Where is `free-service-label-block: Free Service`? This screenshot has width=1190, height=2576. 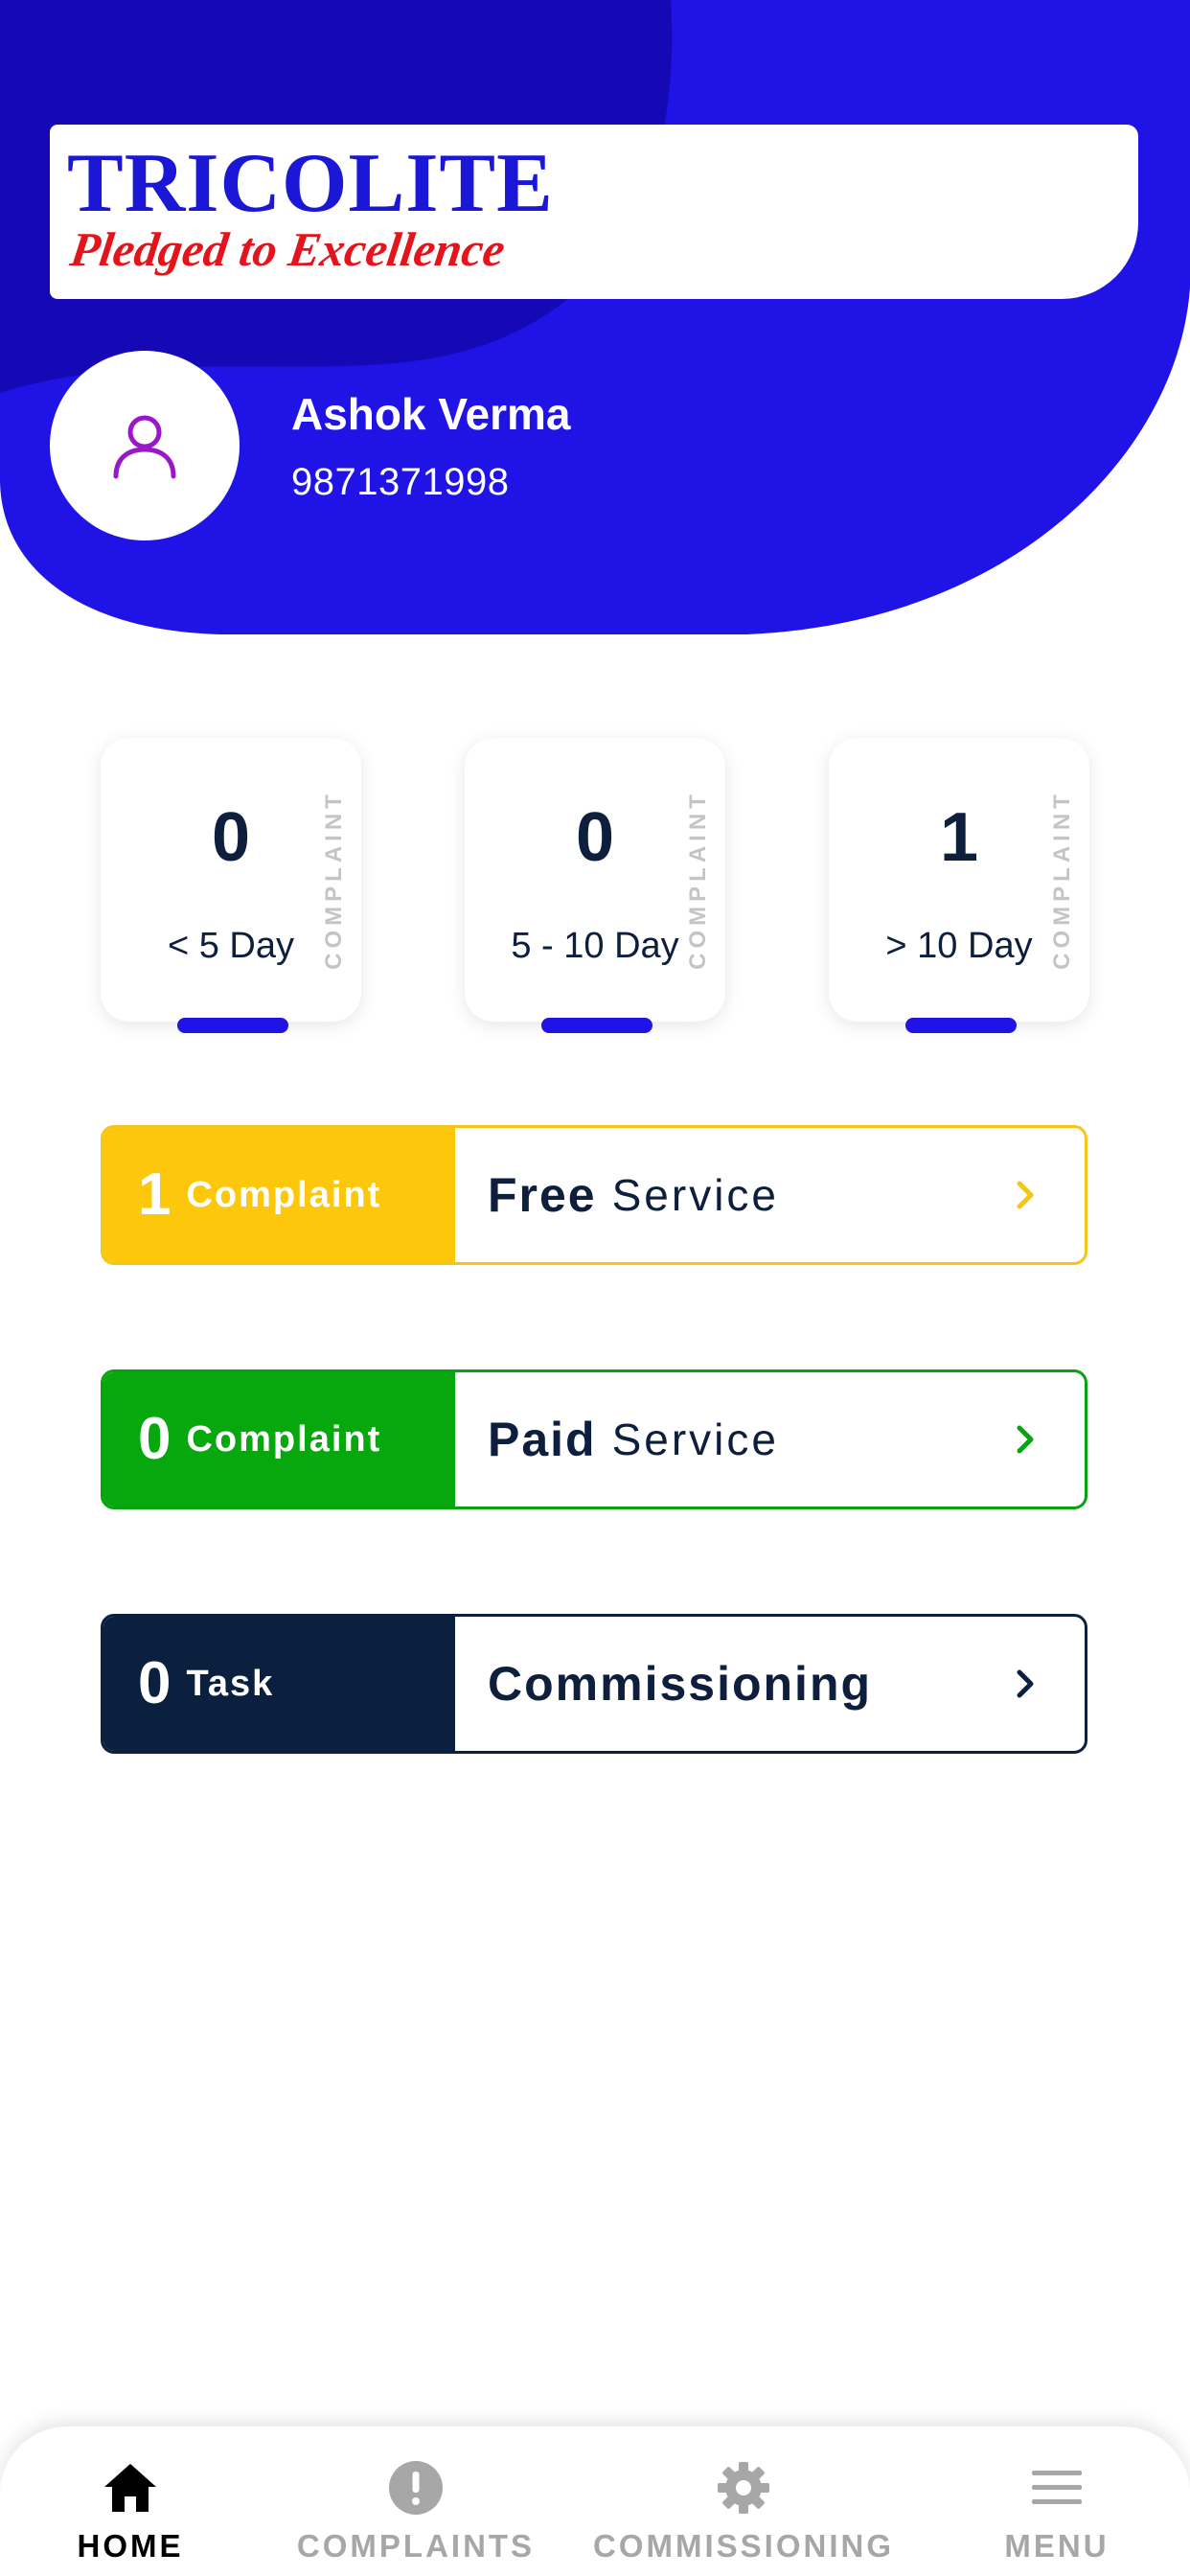
free-service-label-block: Free Service is located at coordinates (770, 1195).